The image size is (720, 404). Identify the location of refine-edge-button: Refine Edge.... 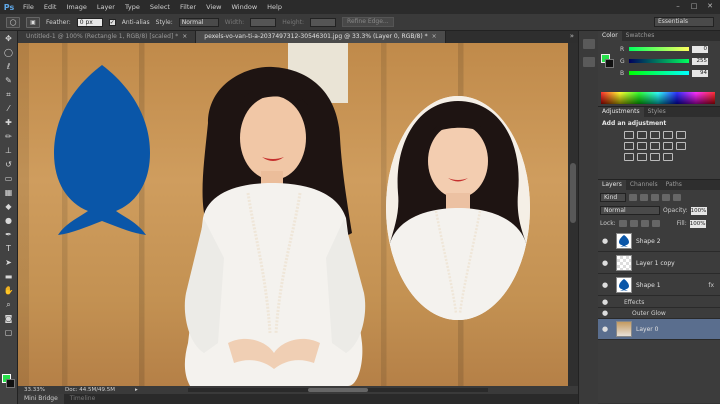
(368, 22).